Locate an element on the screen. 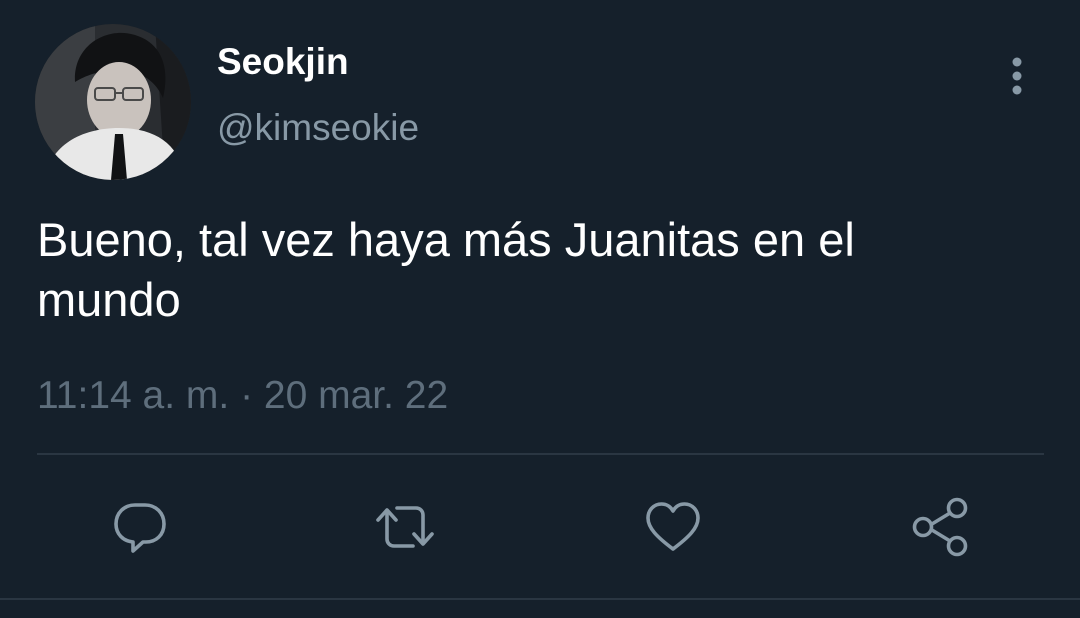 The height and width of the screenshot is (618, 1080). tweet-timestamp: 11:14 a. m. · 20 mar. 22 is located at coordinates (242, 396).